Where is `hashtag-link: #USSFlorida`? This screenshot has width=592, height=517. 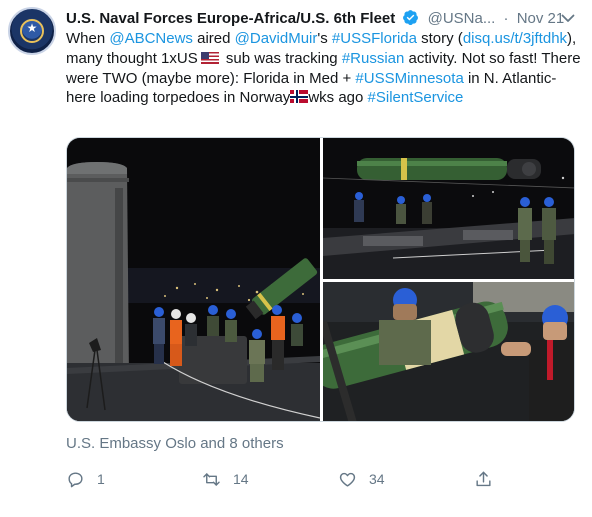 hashtag-link: #USSFlorida is located at coordinates (374, 38).